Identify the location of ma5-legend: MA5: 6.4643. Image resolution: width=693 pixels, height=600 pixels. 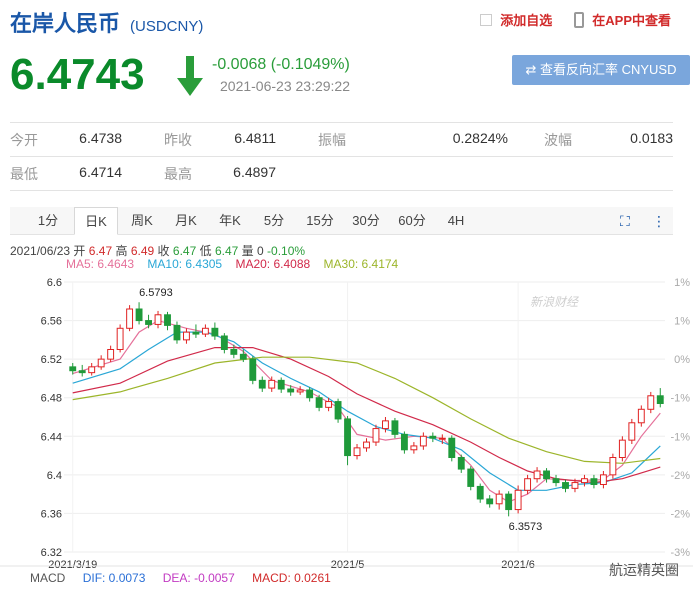
(100, 264).